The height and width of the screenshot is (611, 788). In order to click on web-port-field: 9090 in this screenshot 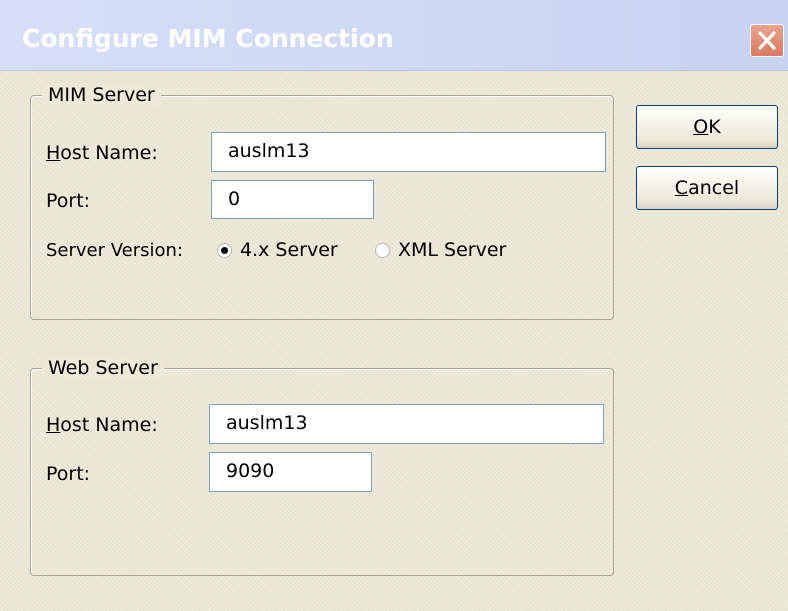, I will do `click(290, 472)`.